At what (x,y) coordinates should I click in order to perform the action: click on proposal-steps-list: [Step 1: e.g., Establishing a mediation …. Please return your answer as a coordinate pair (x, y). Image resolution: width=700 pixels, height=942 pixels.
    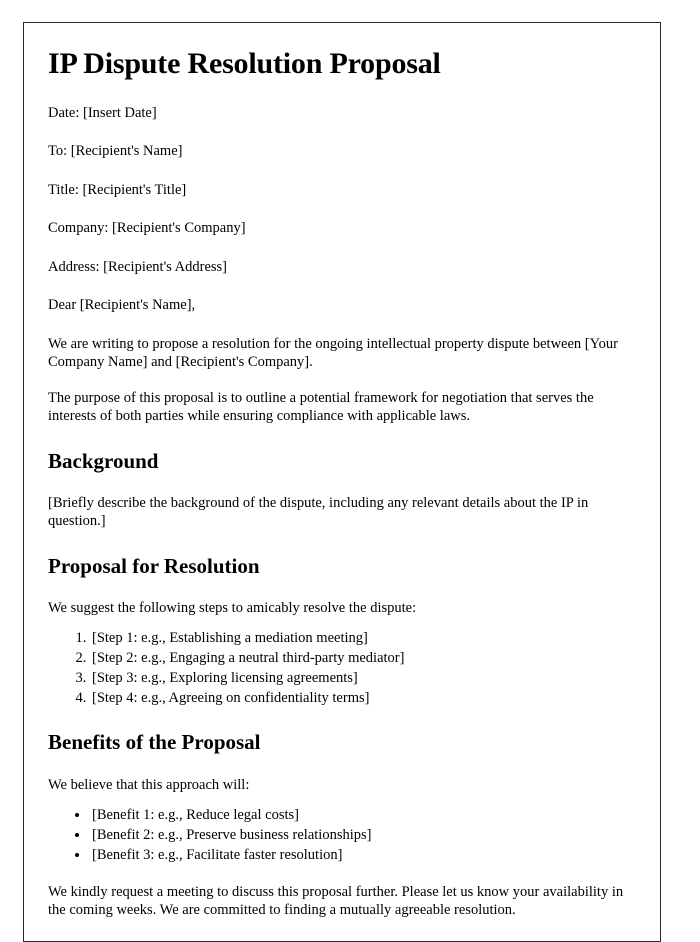
    Looking at the image, I should click on (338, 668).